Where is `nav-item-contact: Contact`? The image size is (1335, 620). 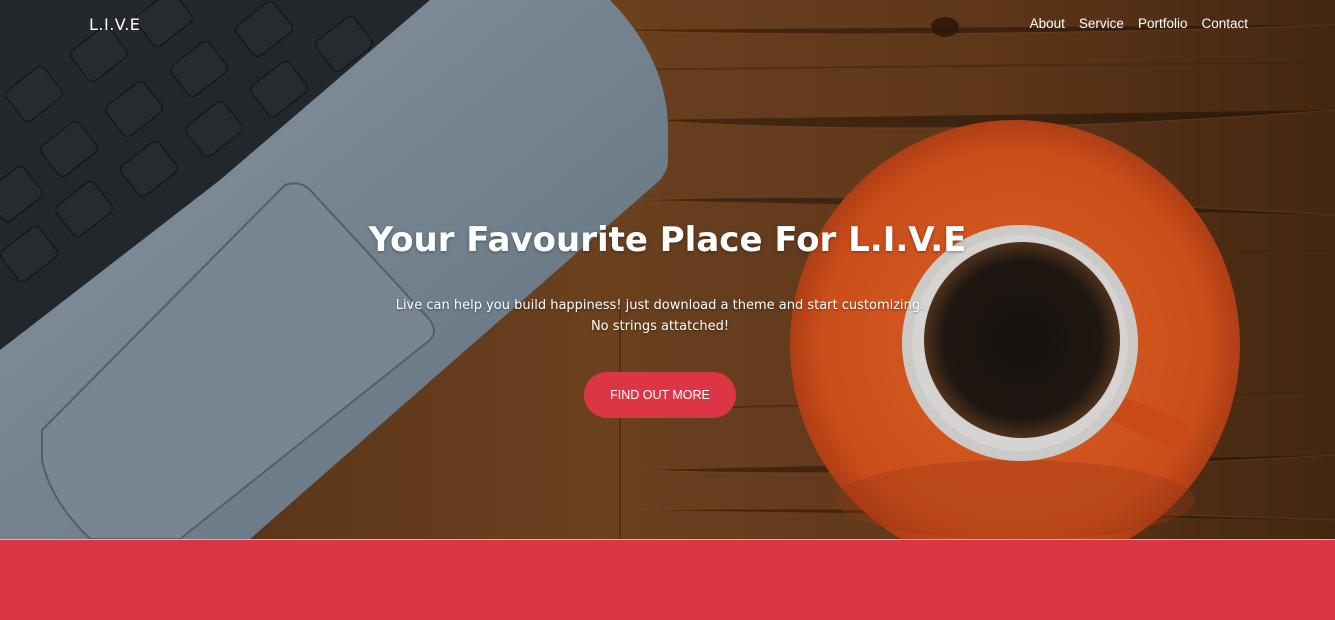
nav-item-contact: Contact is located at coordinates (1224, 23).